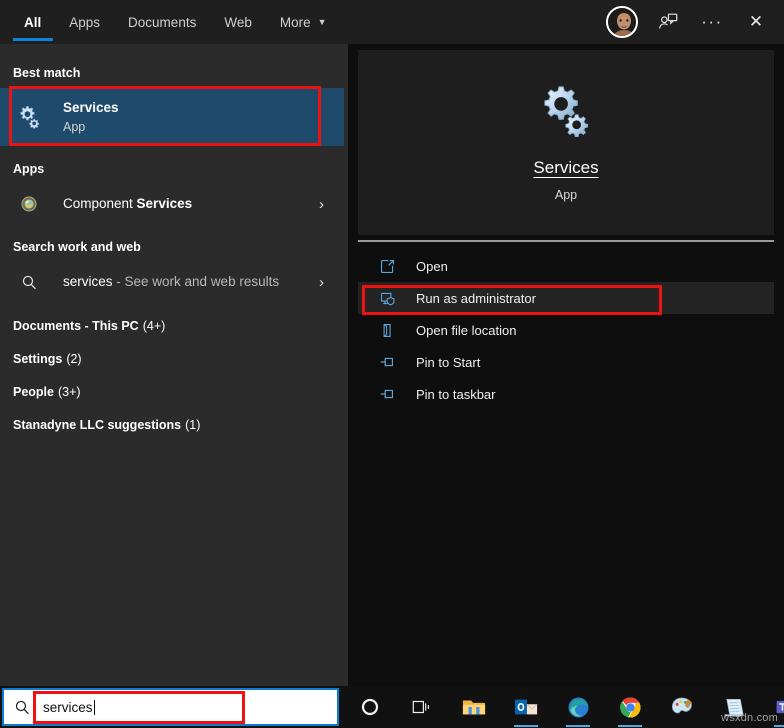 The width and height of the screenshot is (784, 728). Describe the element at coordinates (622, 22) in the screenshot. I see `avatar` at that location.